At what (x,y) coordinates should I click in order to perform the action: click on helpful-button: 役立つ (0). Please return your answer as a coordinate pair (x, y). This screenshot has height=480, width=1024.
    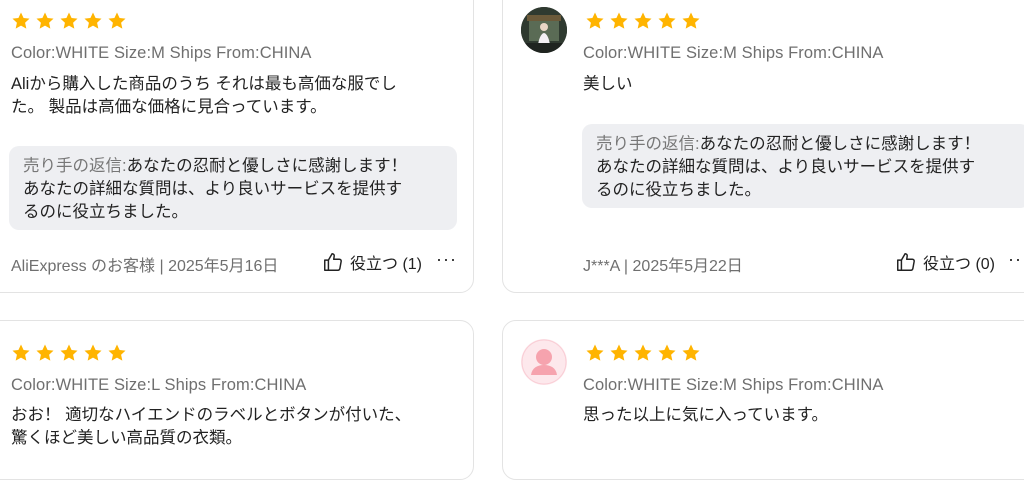
    Looking at the image, I should click on (945, 262).